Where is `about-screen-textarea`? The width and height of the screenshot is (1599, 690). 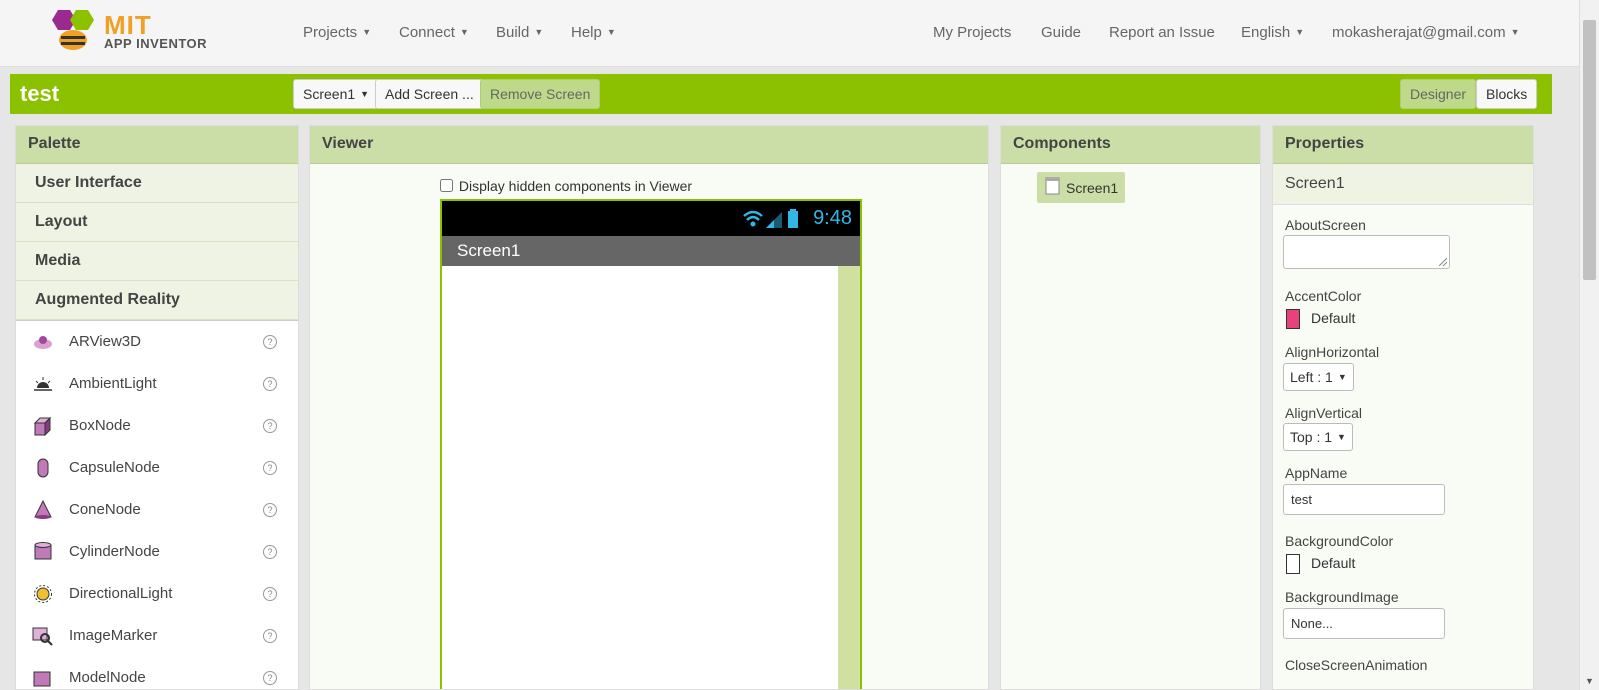
about-screen-textarea is located at coordinates (1366, 252).